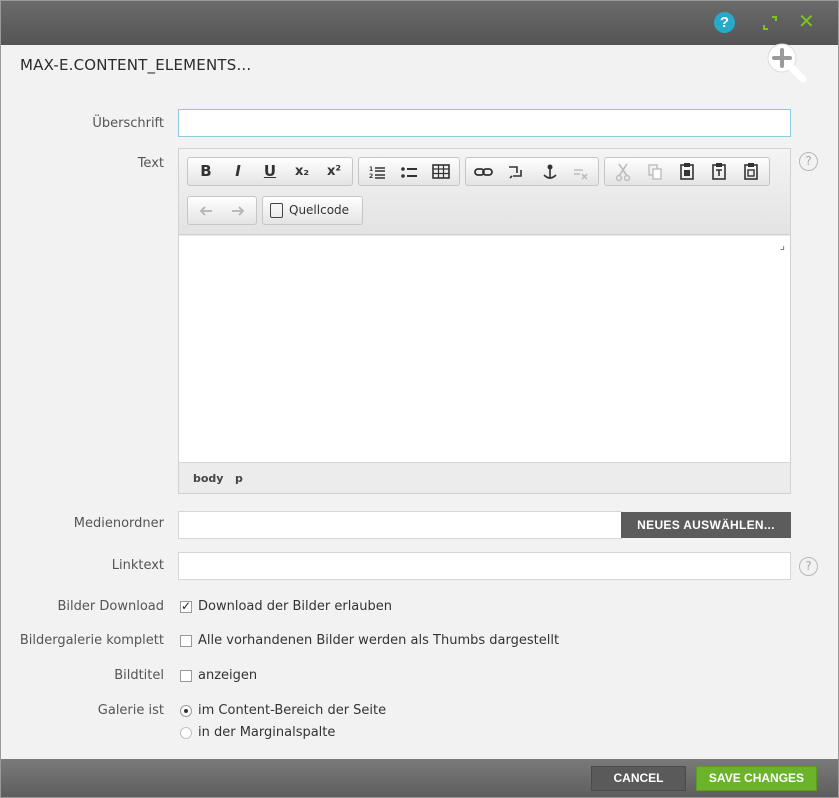 The width and height of the screenshot is (839, 798). I want to click on cancel-button: CANCEL, so click(638, 778).